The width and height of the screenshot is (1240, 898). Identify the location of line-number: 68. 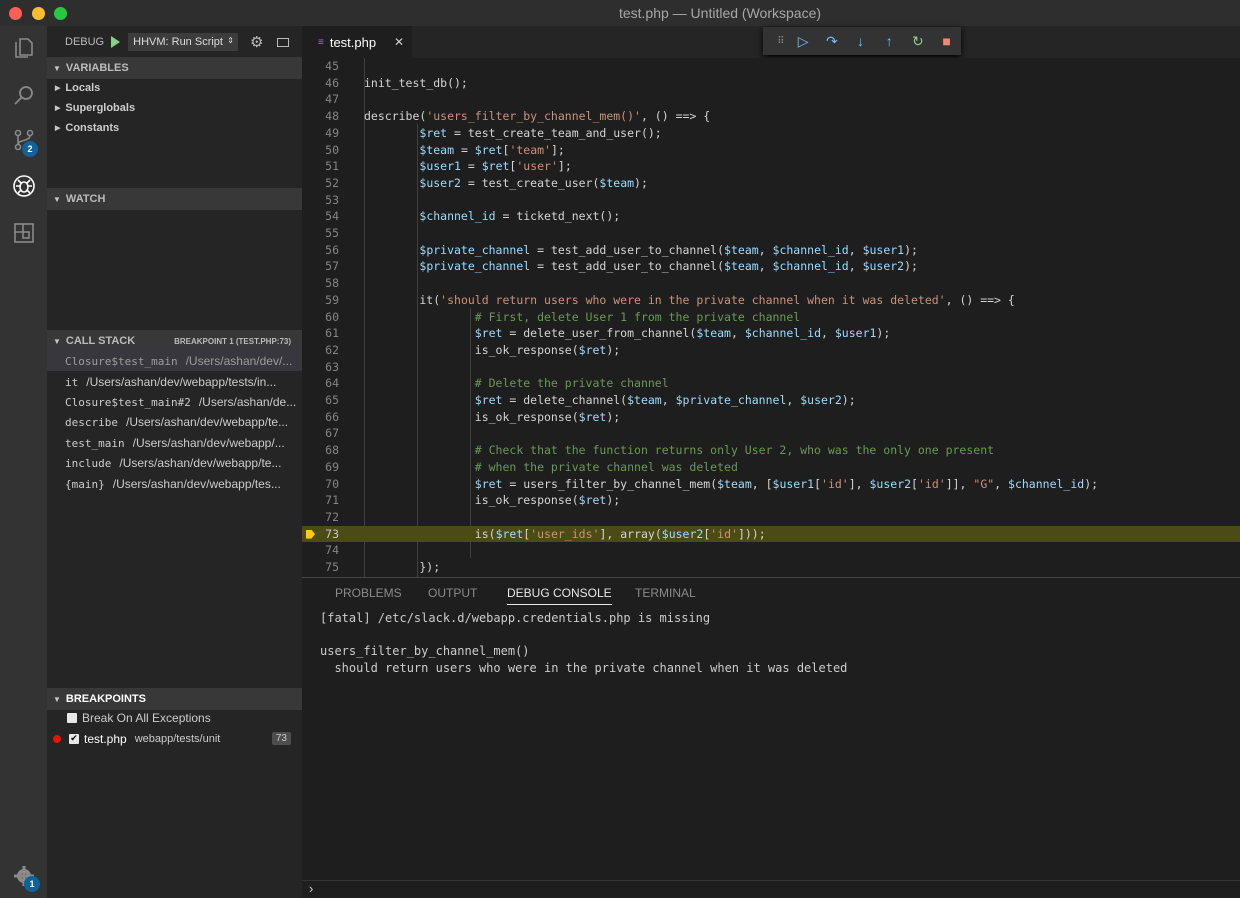
(320, 450).